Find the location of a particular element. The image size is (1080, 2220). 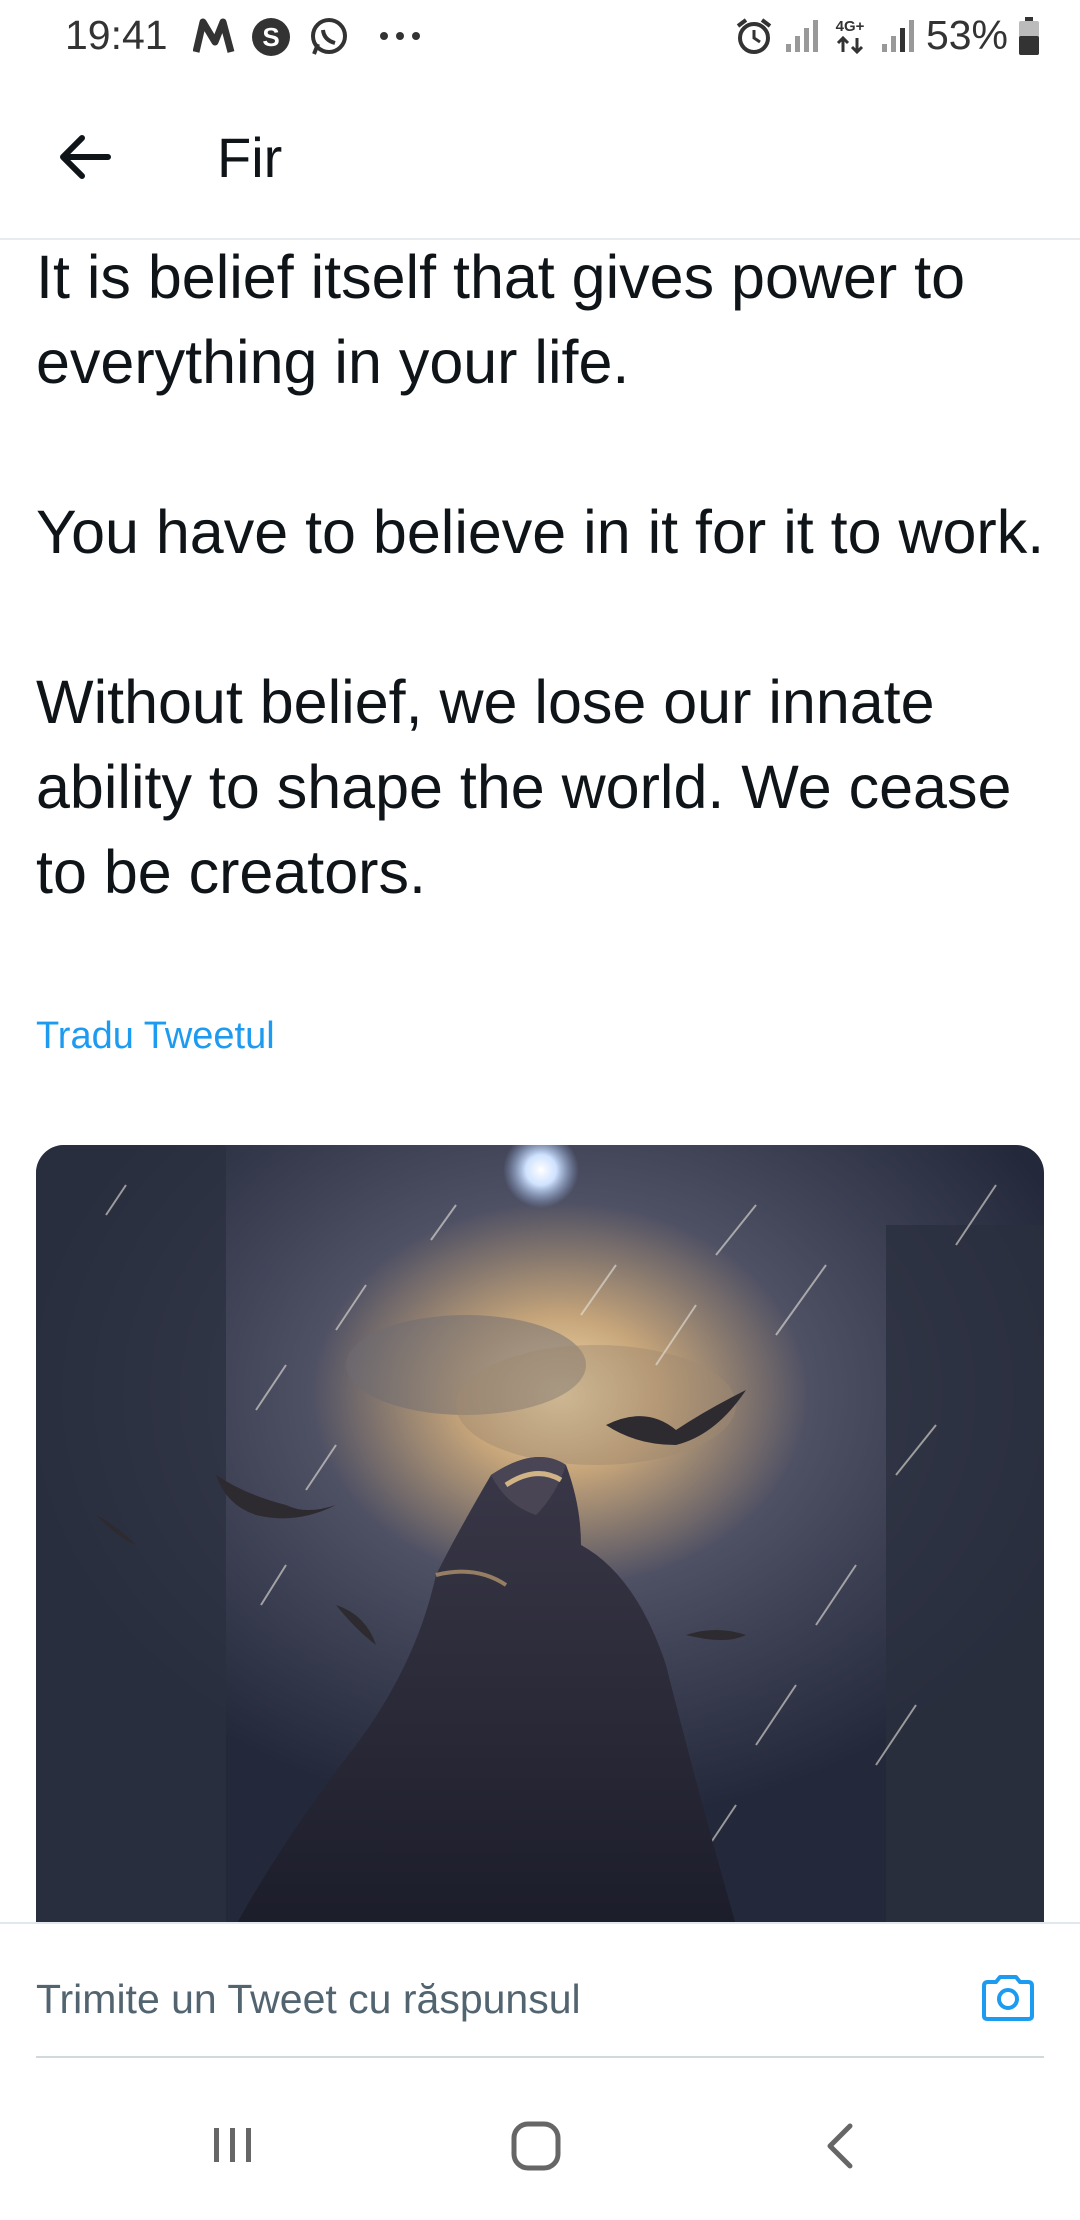

translate-tweet-link: Tradu Tweetul is located at coordinates (155, 1036).